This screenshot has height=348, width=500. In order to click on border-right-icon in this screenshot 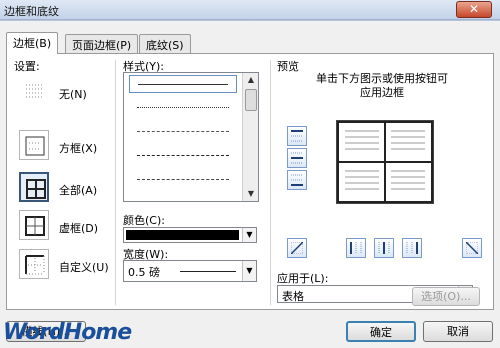, I will do `click(412, 248)`.